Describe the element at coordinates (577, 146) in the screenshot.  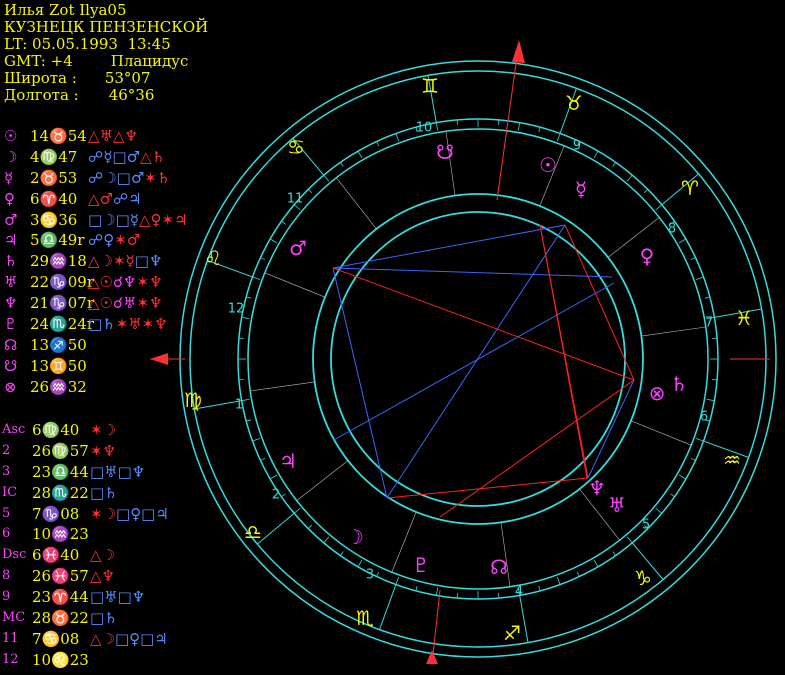
I see `house-number: 9` at that location.